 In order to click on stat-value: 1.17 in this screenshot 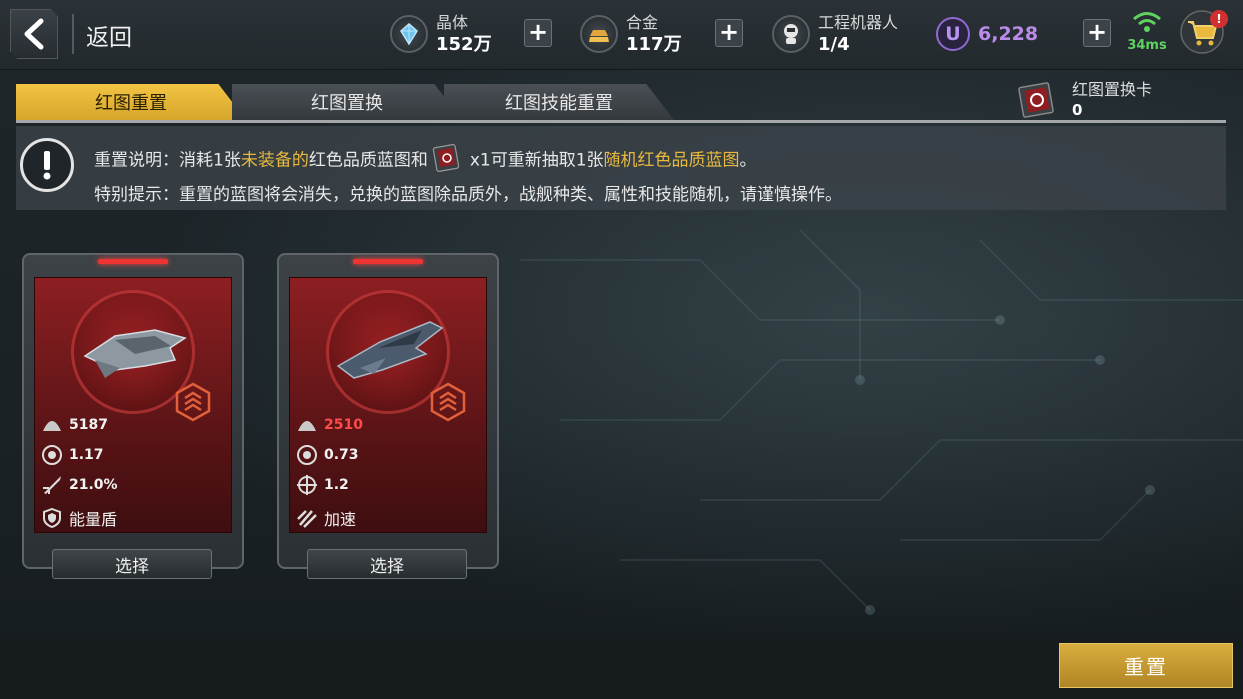, I will do `click(86, 455)`.